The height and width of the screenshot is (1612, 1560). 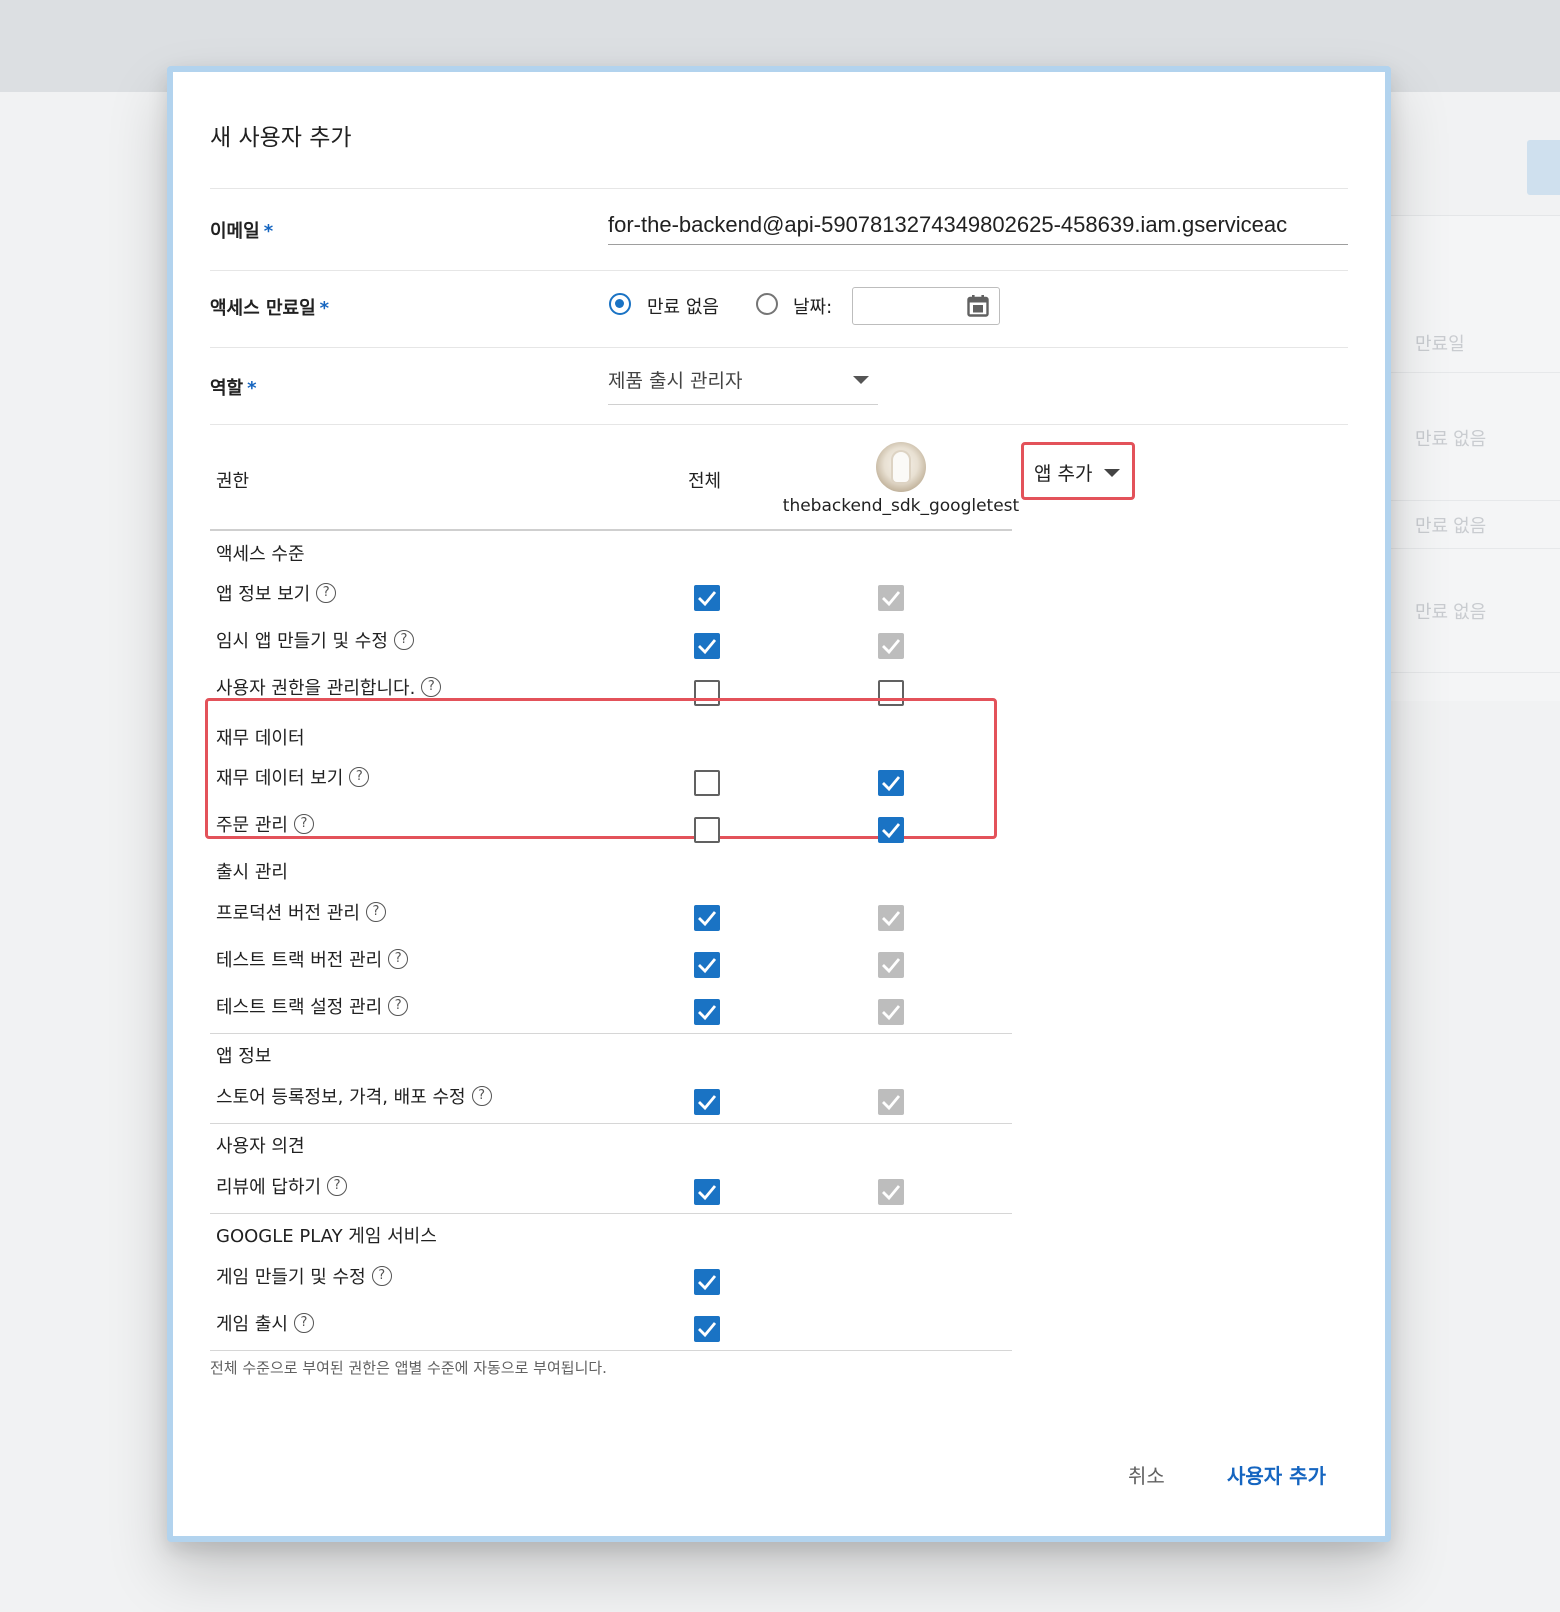 What do you see at coordinates (767, 304) in the screenshot?
I see `date-radio` at bounding box center [767, 304].